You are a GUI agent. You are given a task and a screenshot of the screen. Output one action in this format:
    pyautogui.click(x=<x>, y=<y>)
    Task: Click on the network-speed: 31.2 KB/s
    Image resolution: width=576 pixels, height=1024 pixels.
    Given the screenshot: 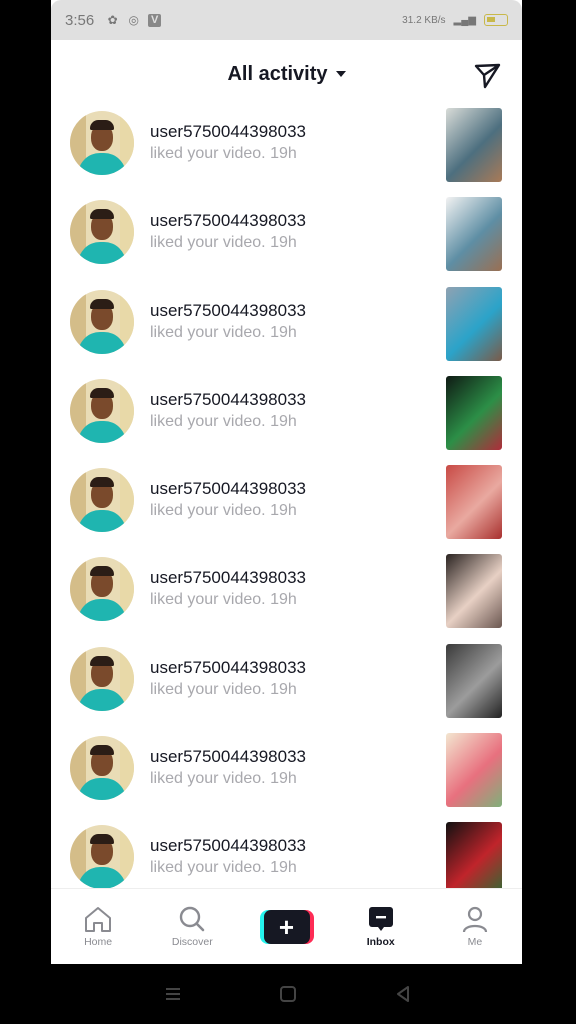 What is the action you would take?
    pyautogui.click(x=424, y=20)
    